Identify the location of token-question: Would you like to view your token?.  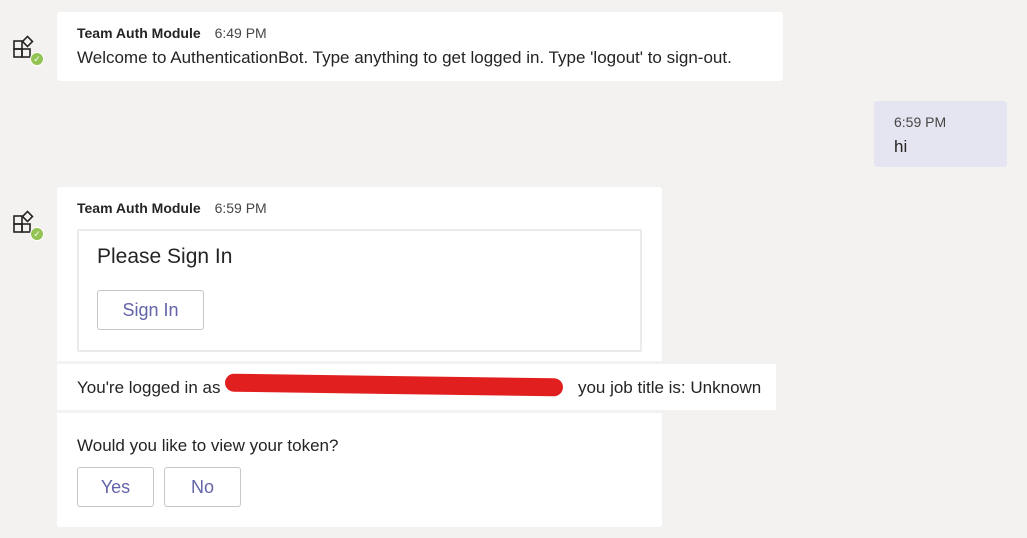
(208, 445).